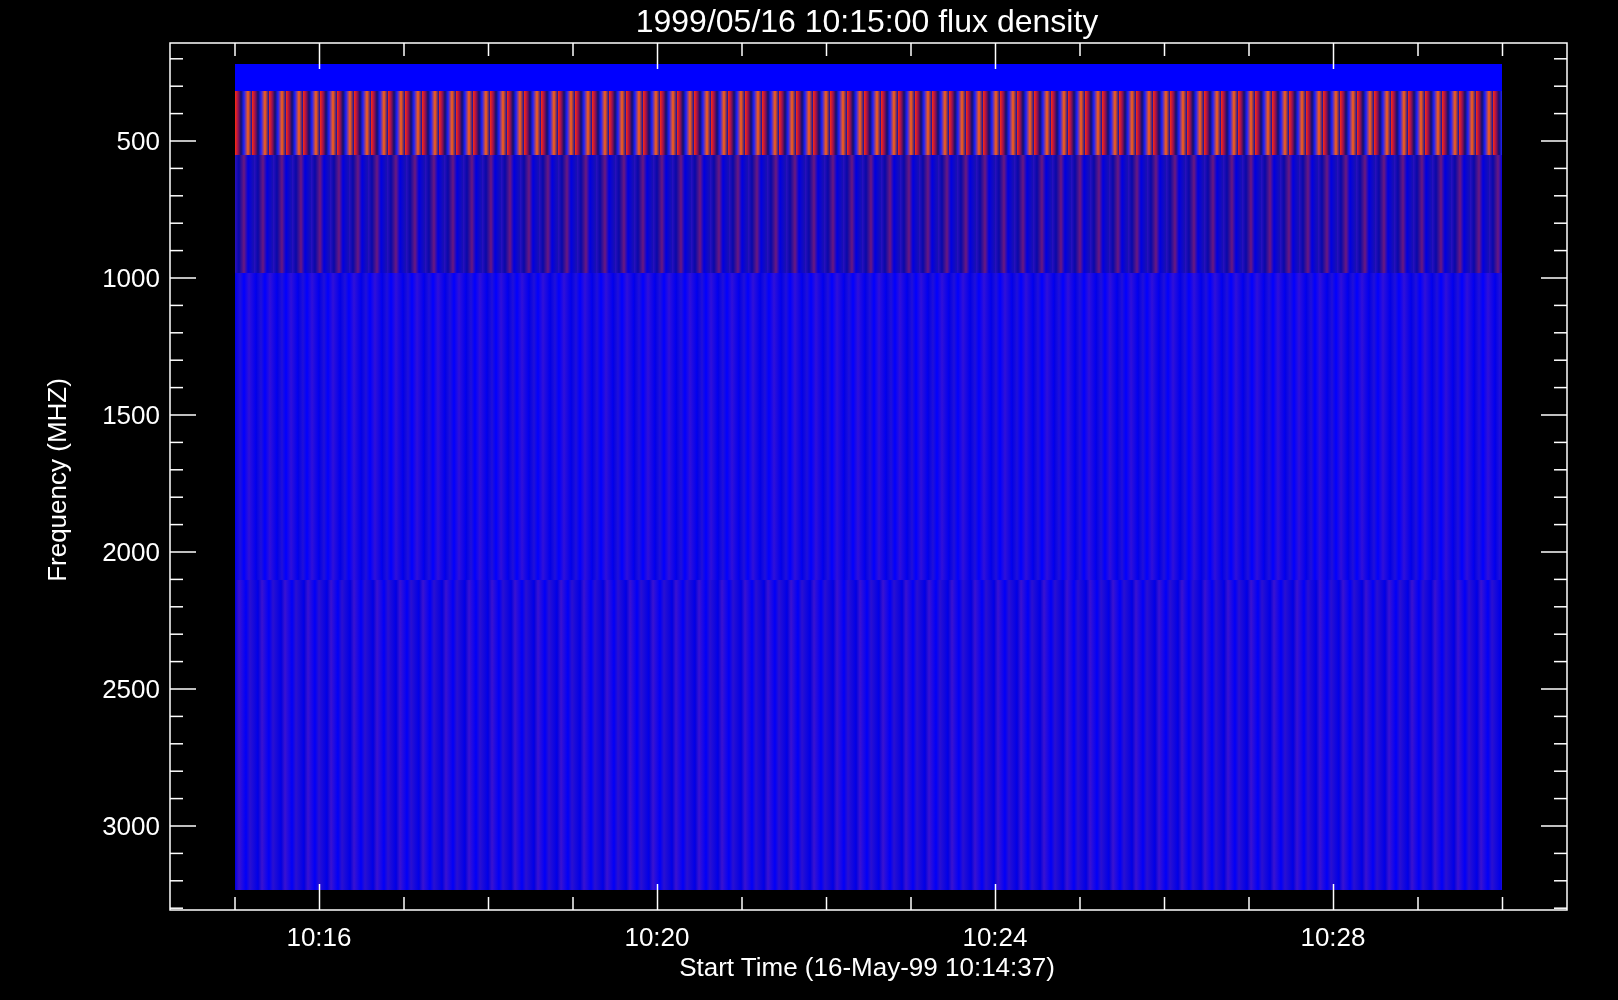  I want to click on y-tick-label: 1000, so click(131, 278).